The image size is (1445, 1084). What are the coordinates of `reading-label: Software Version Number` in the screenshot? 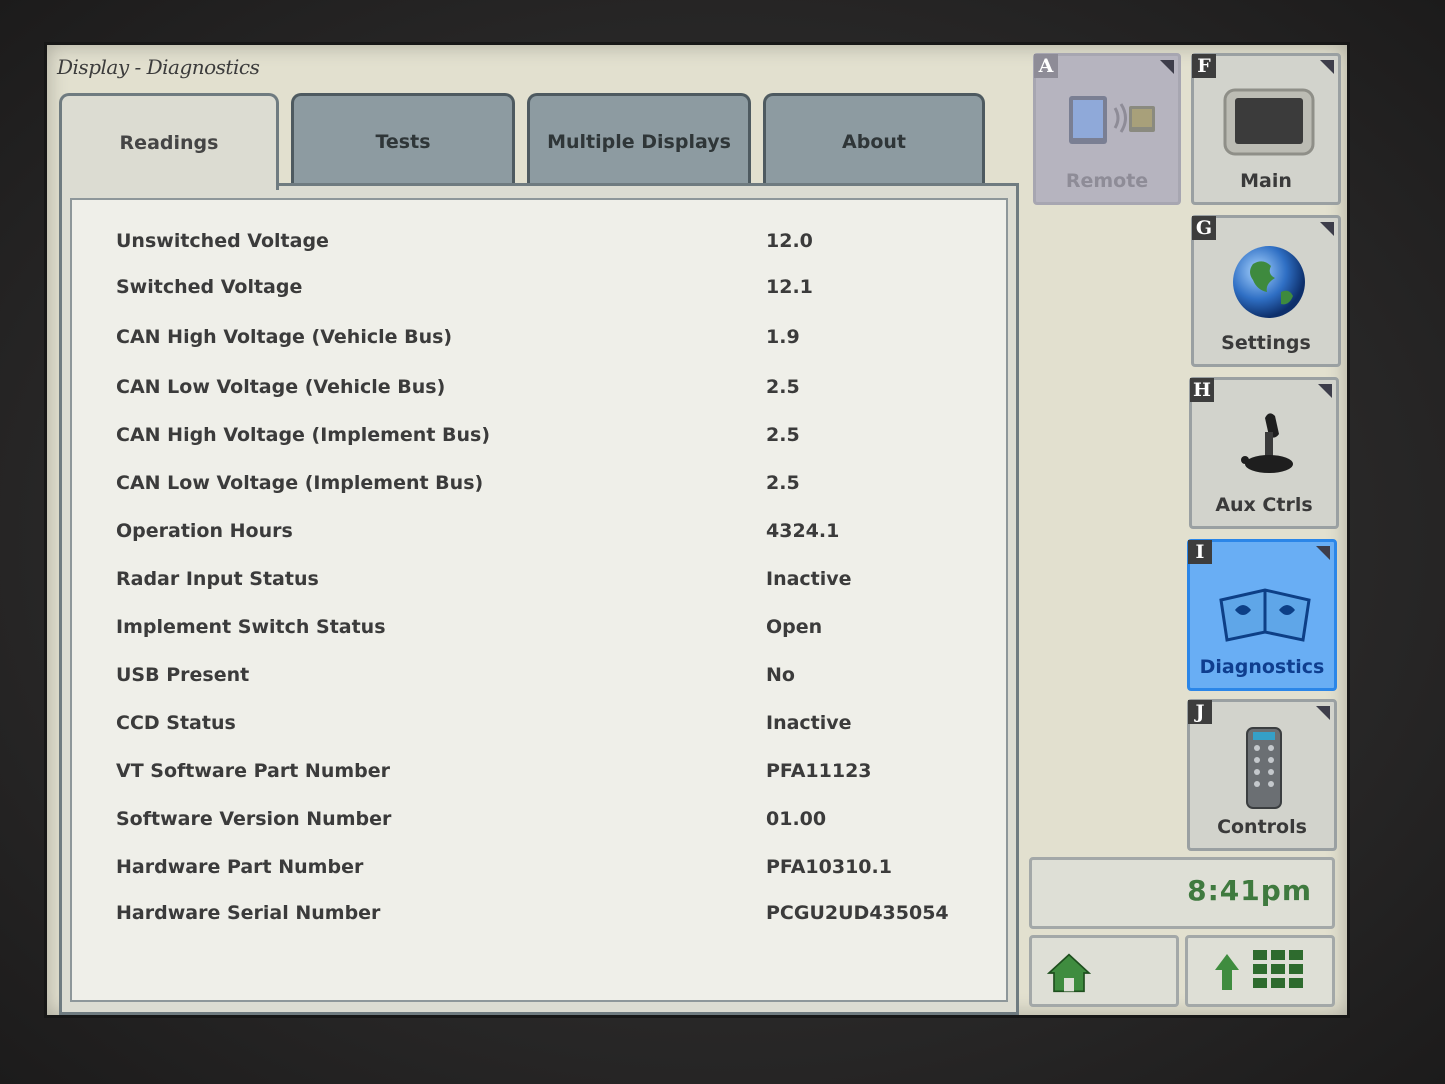 It's located at (254, 819).